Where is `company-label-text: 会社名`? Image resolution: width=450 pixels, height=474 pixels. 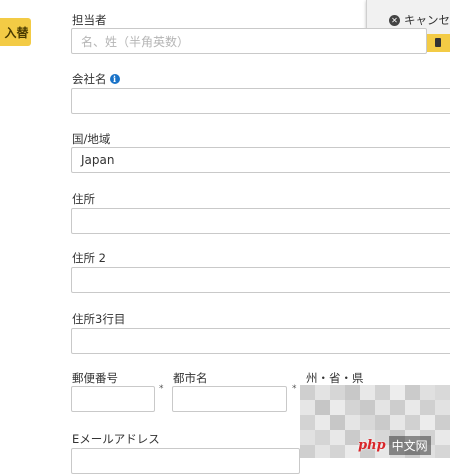
company-label-text: 会社名 is located at coordinates (89, 79).